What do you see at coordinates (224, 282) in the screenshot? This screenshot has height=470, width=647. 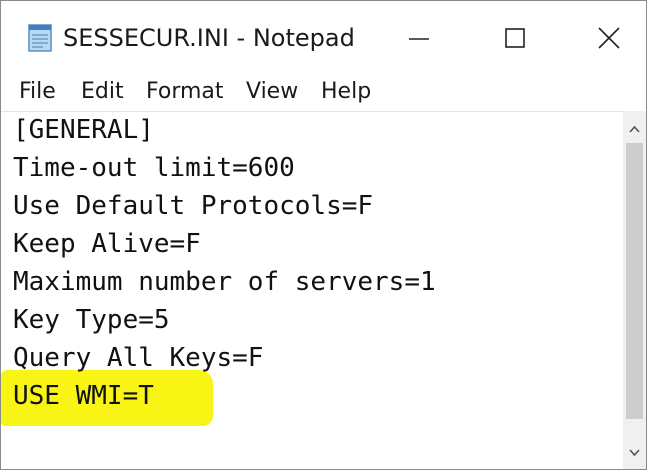 I see `editor-line: Maximum number of servers=1` at bounding box center [224, 282].